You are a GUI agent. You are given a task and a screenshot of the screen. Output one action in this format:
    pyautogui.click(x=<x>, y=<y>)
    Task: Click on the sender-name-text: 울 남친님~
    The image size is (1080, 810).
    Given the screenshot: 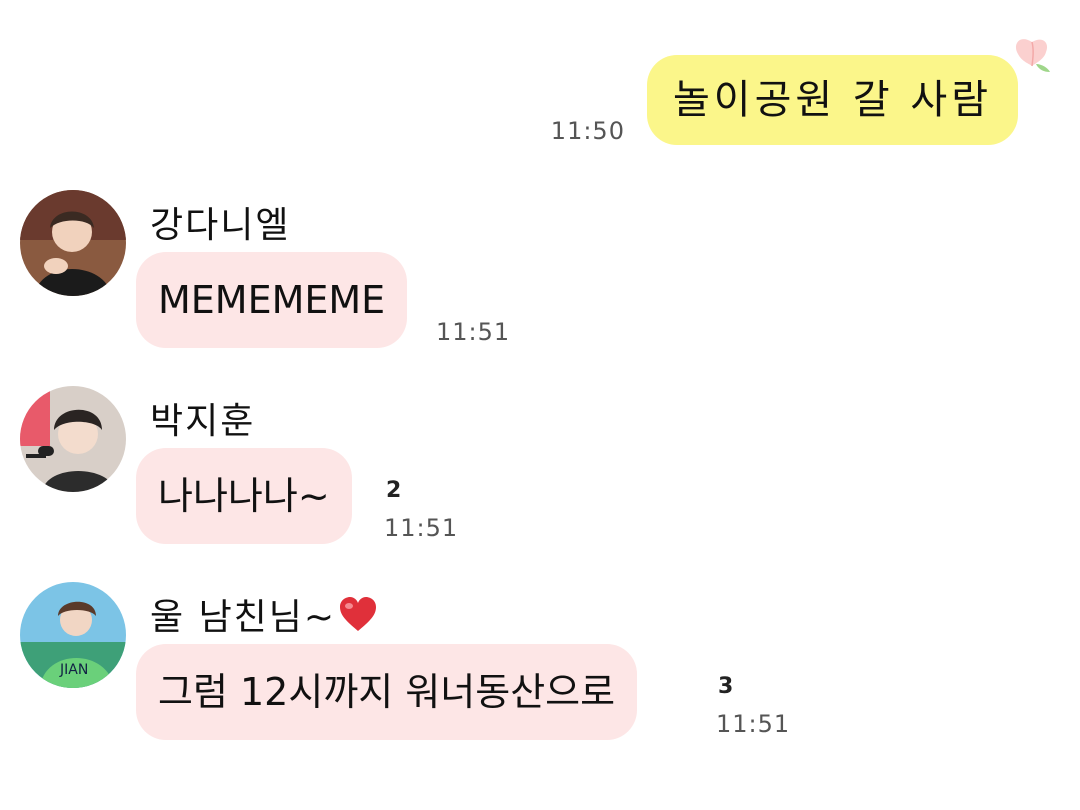 What is the action you would take?
    pyautogui.click(x=243, y=617)
    